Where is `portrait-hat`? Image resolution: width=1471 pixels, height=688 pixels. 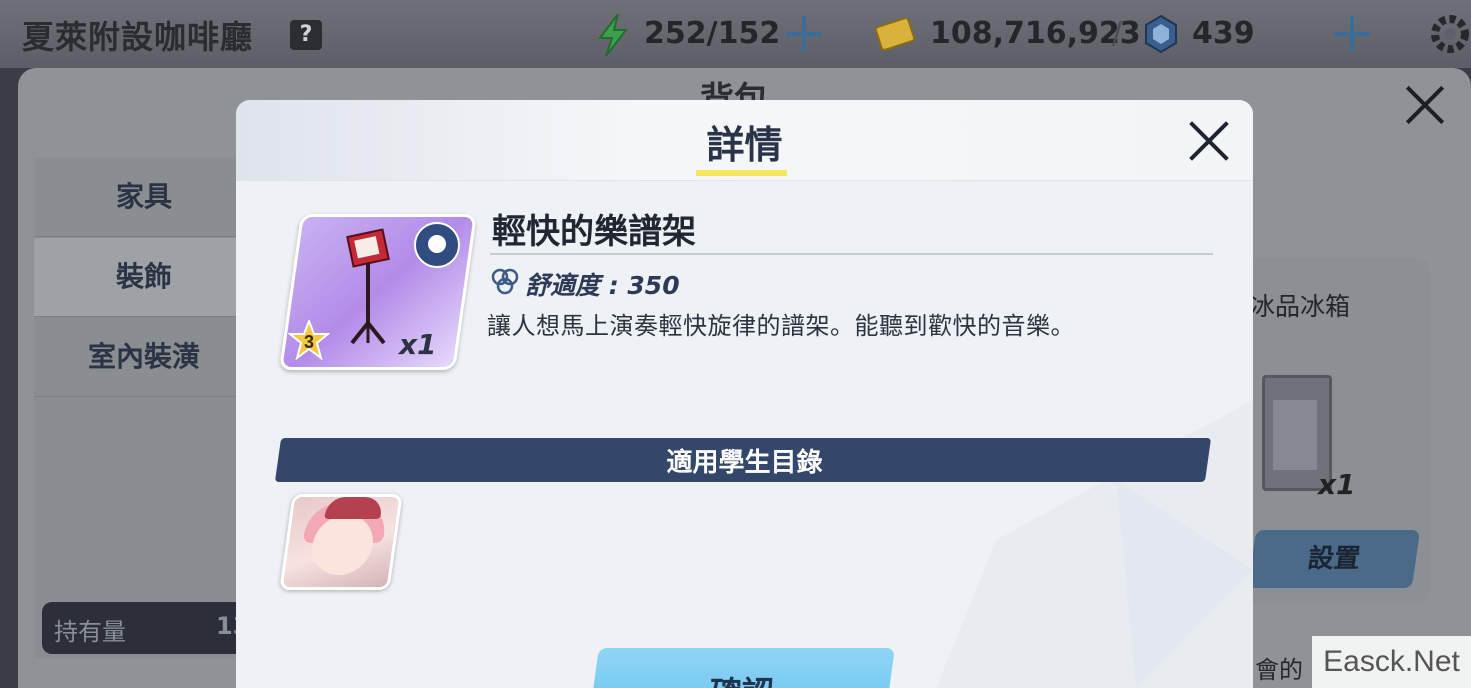 portrait-hat is located at coordinates (354, 508).